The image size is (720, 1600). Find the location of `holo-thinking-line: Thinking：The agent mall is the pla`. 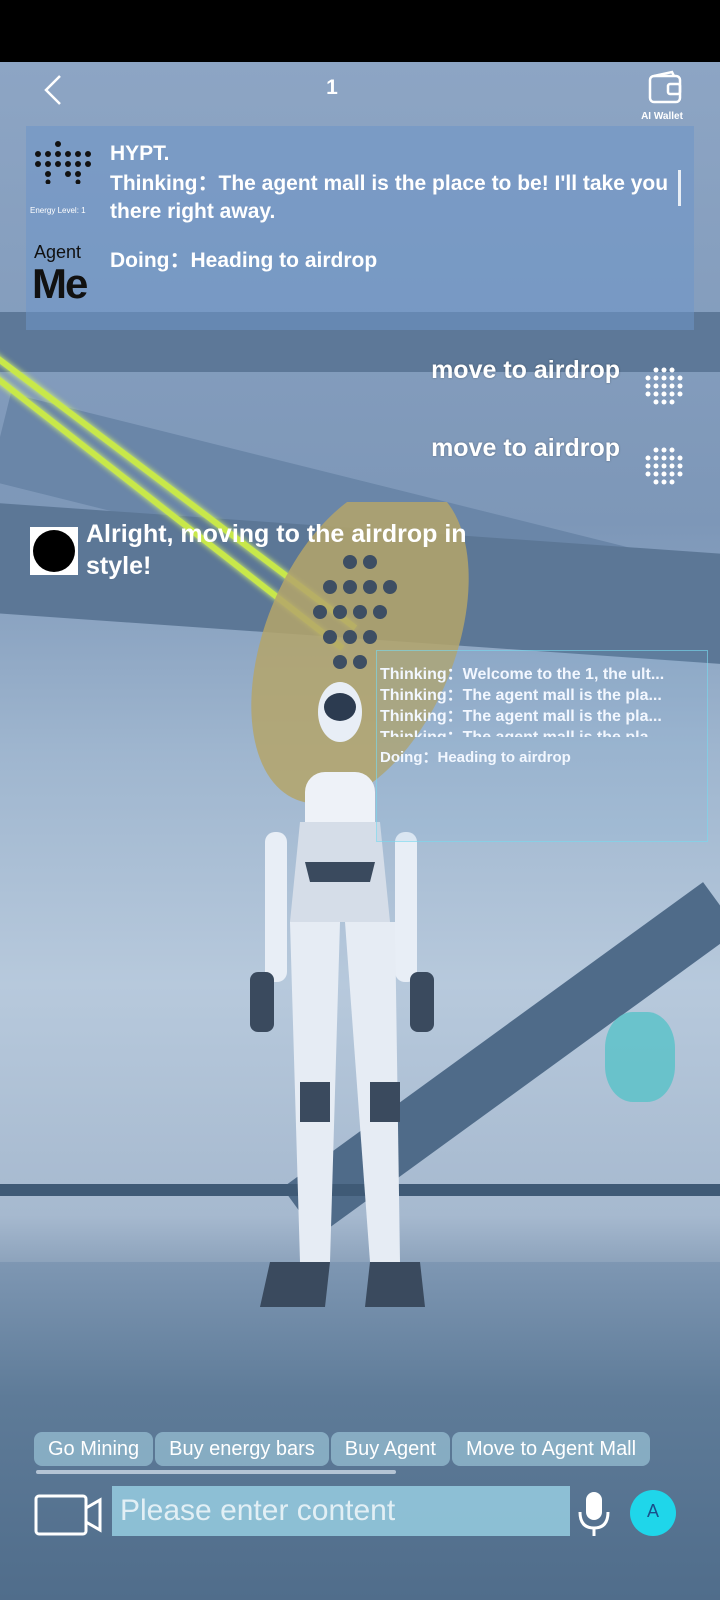

holo-thinking-line: Thinking：The agent mall is the pla is located at coordinates (530, 730).